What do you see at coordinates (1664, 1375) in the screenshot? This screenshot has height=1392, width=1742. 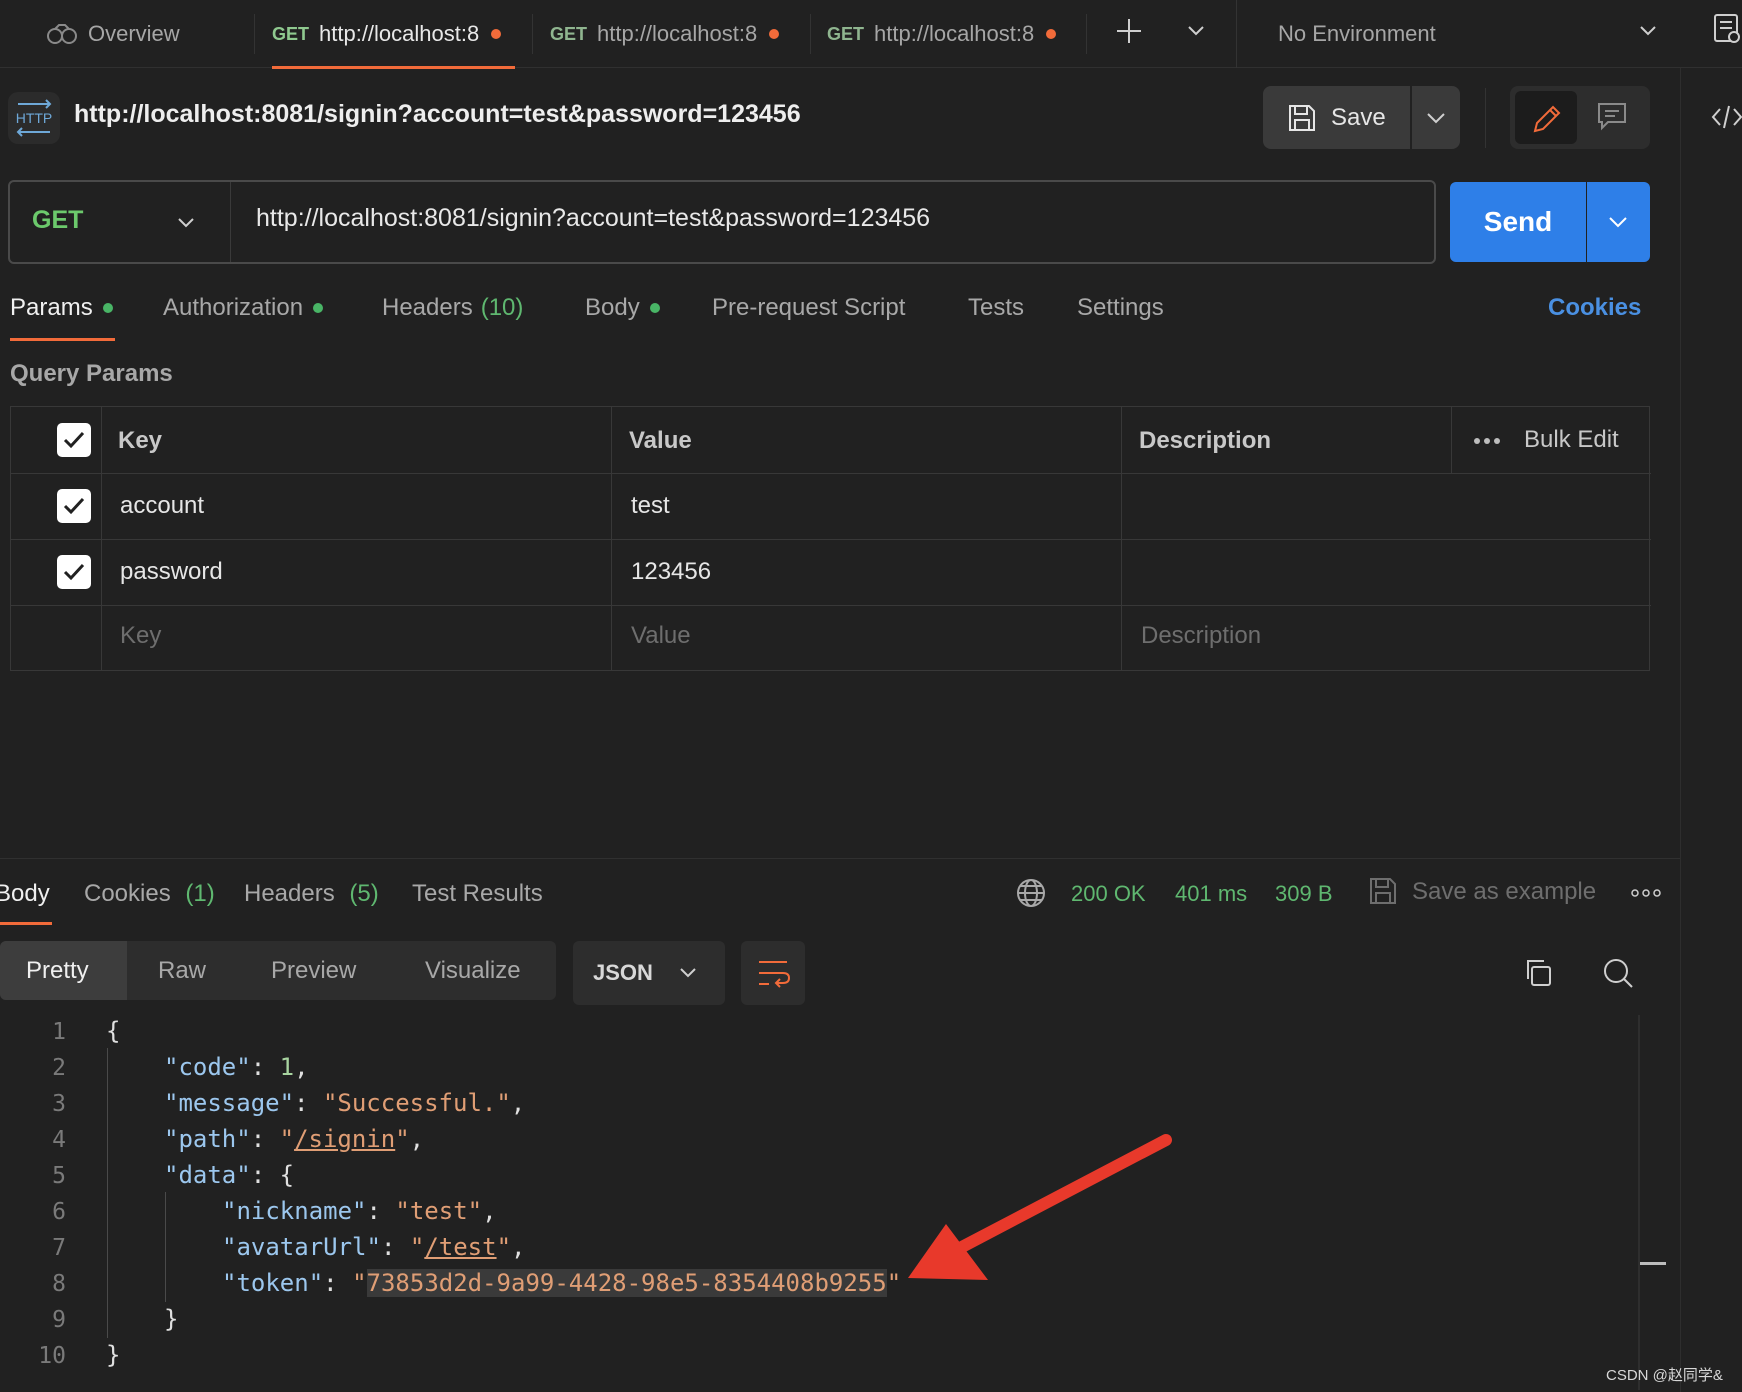 I see `watermark: CSDN @赵同学&` at bounding box center [1664, 1375].